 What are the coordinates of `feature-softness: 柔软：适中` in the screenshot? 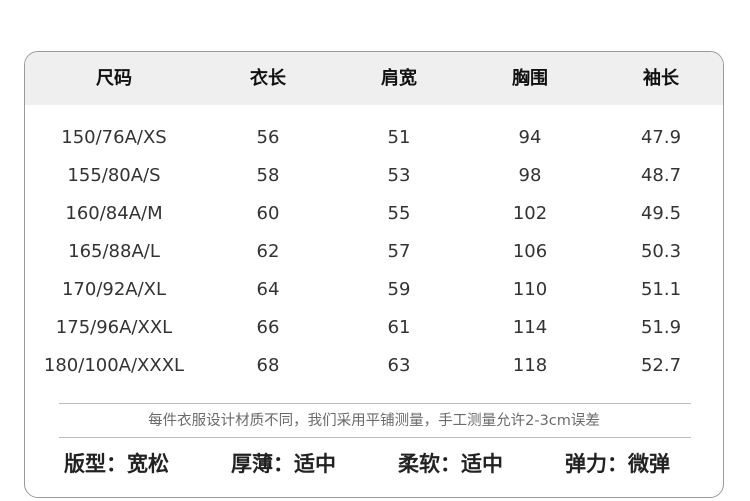 It's located at (450, 464).